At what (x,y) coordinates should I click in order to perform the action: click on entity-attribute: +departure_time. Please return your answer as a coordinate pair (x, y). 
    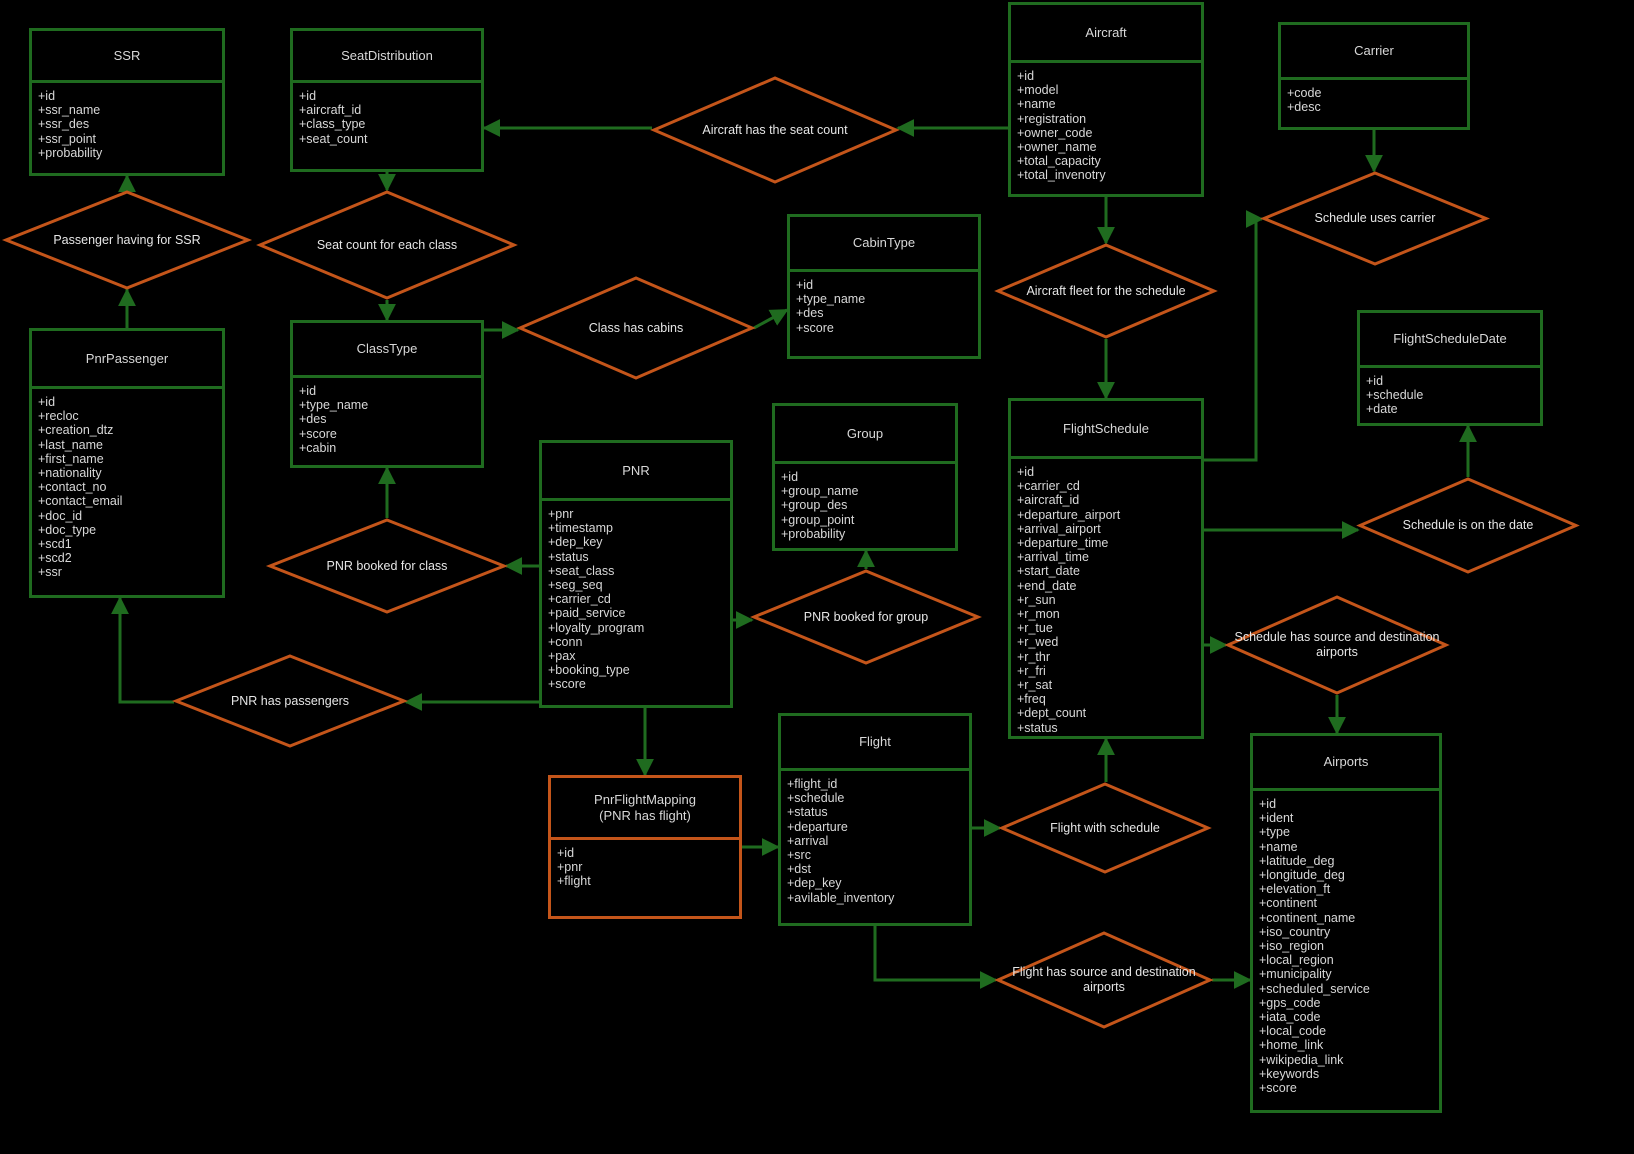
    Looking at the image, I should click on (1063, 543).